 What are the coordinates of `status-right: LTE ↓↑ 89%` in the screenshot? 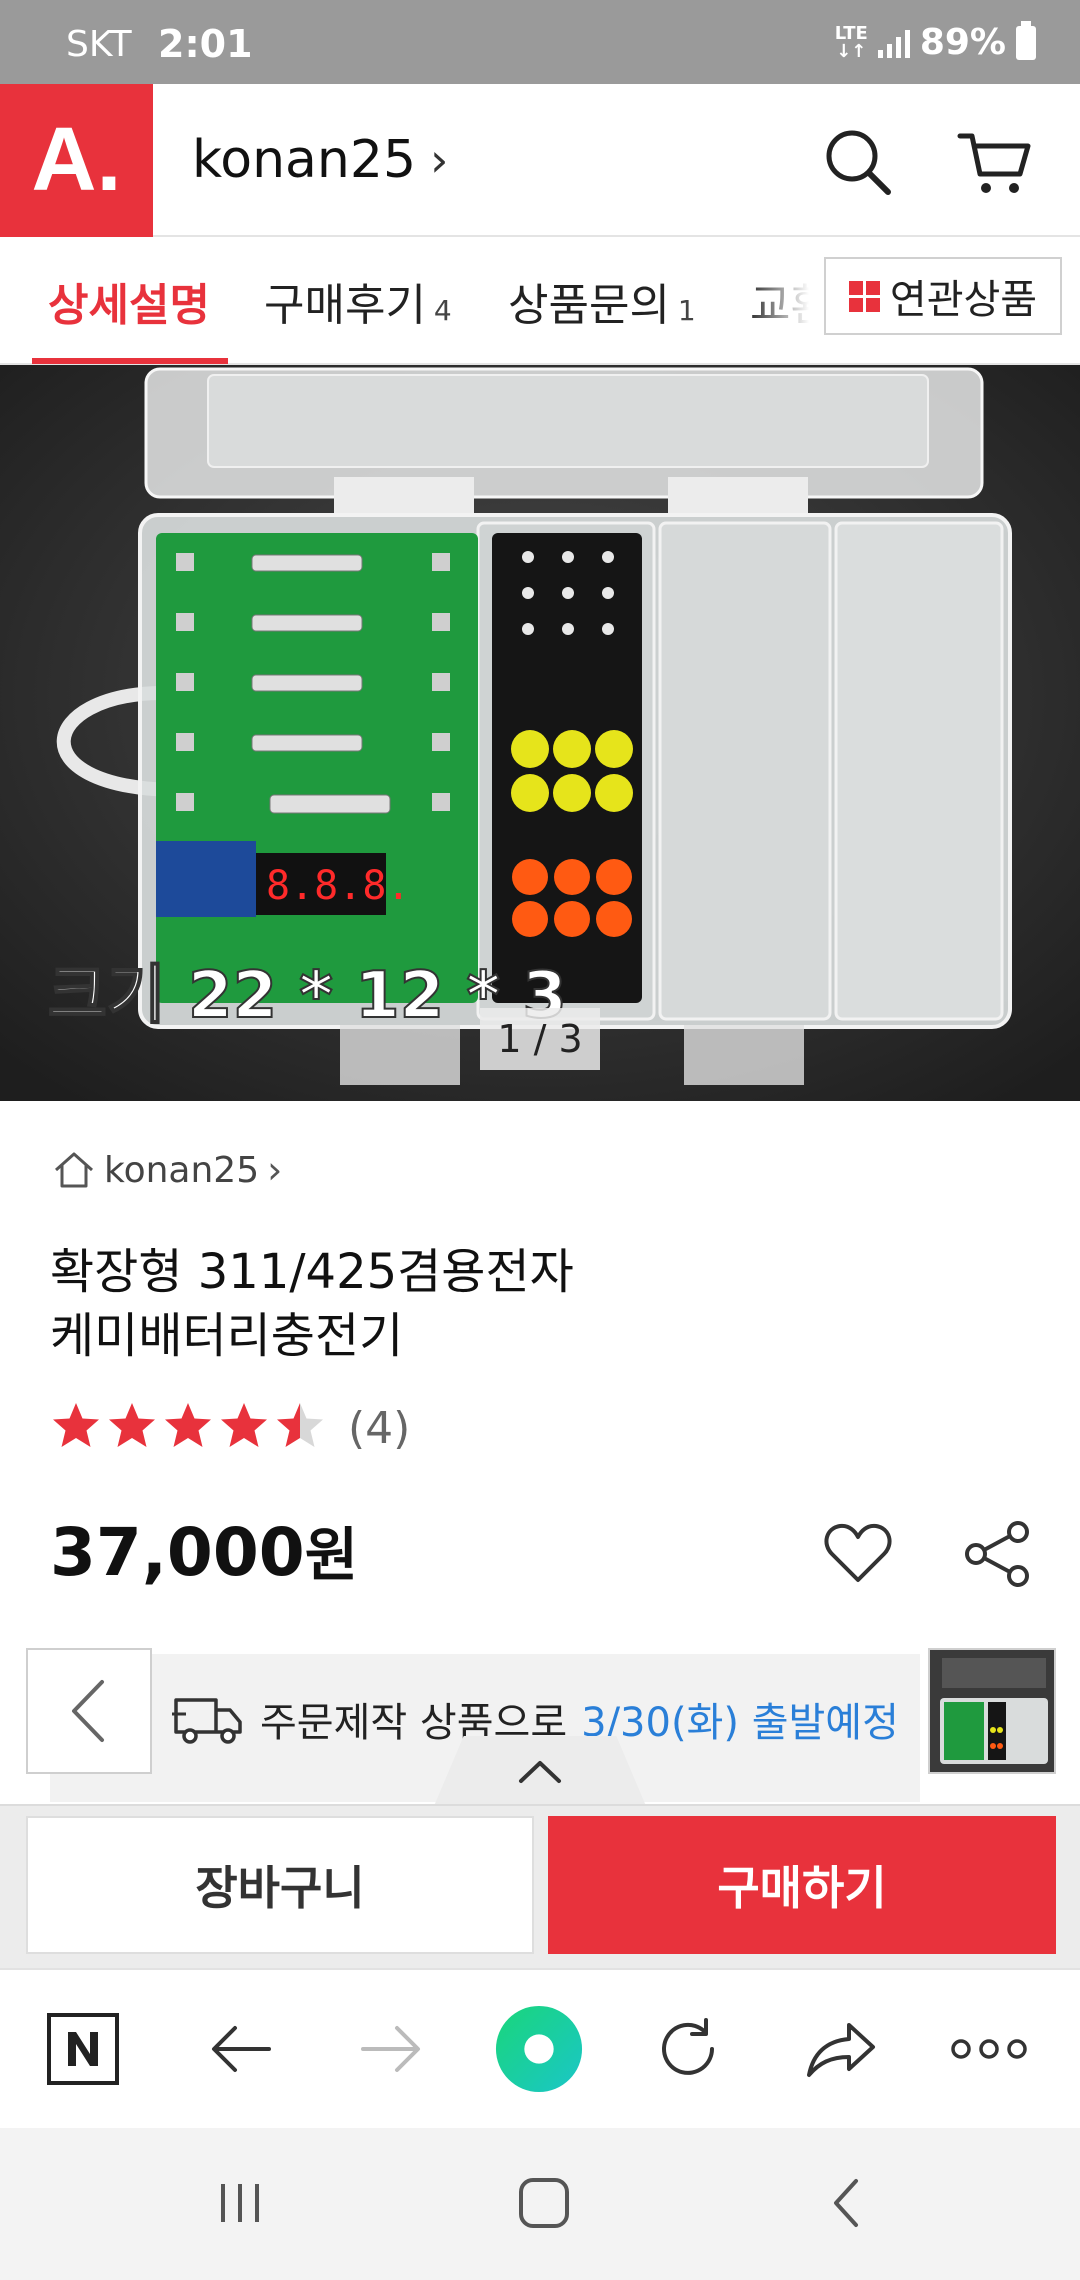 It's located at (935, 41).